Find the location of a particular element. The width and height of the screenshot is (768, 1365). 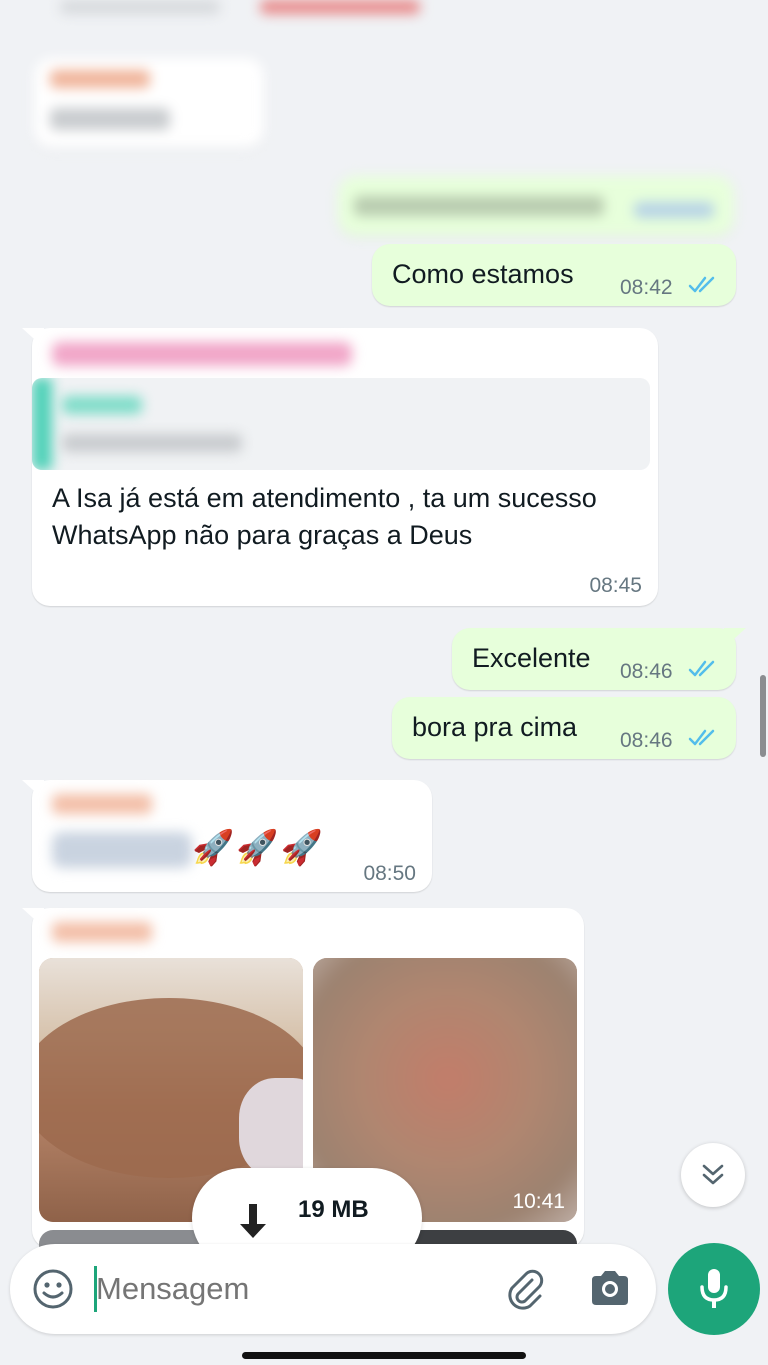

download-size: 19 MB is located at coordinates (333, 1209).